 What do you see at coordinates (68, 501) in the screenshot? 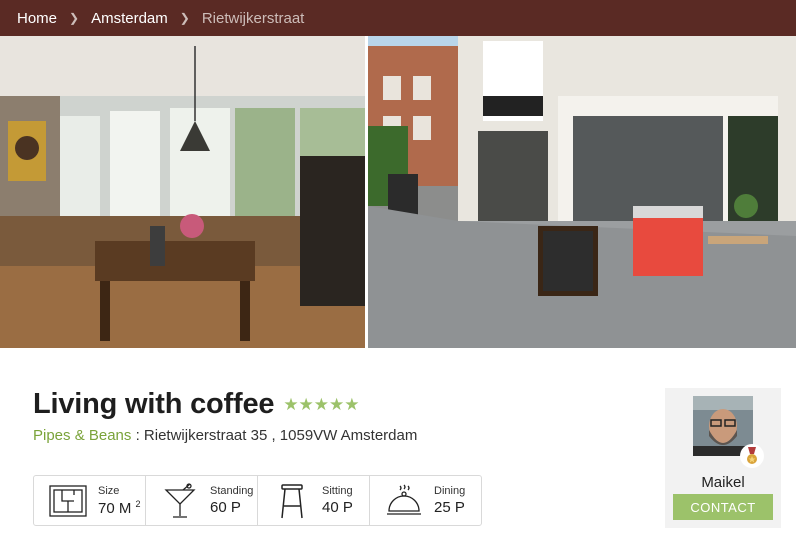
I see `floorplan-icon` at bounding box center [68, 501].